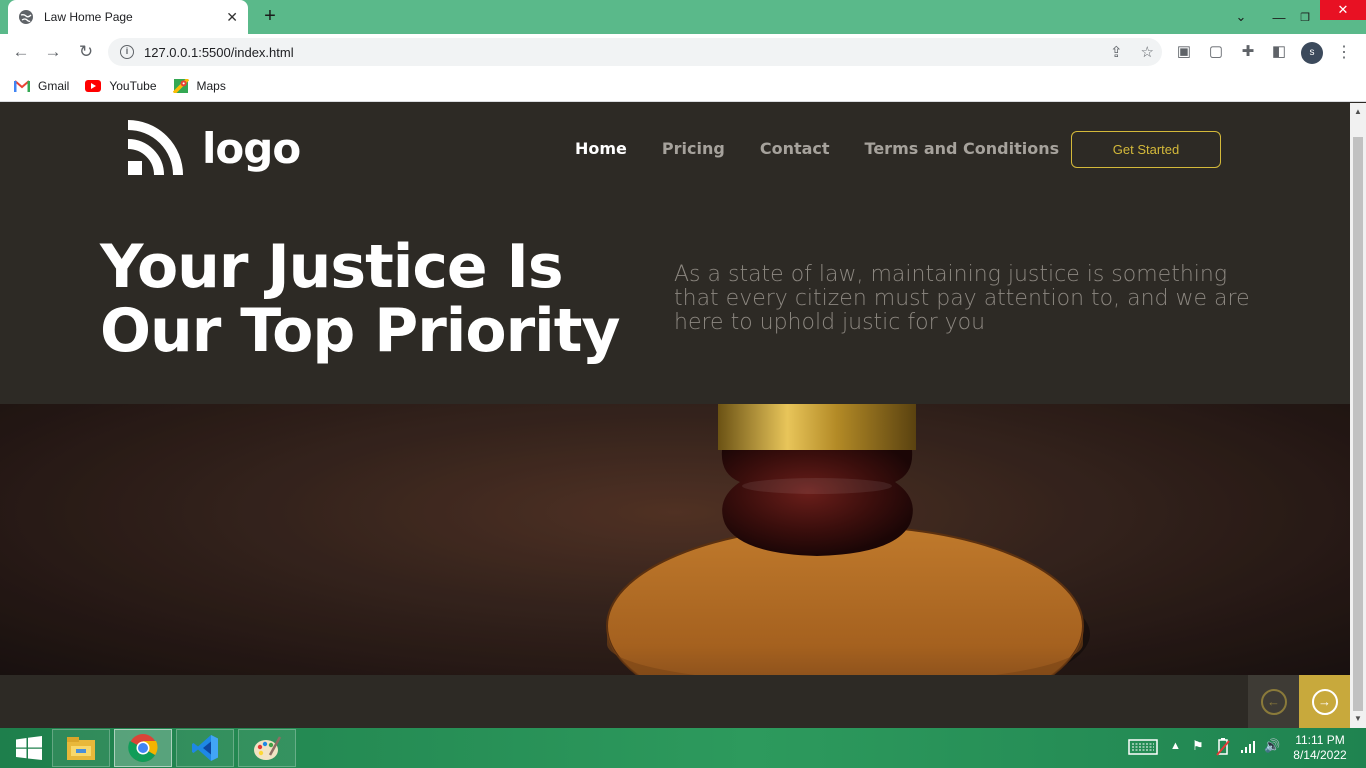 This screenshot has height=768, width=1366. I want to click on minimize-icon: —, so click(1279, 17).